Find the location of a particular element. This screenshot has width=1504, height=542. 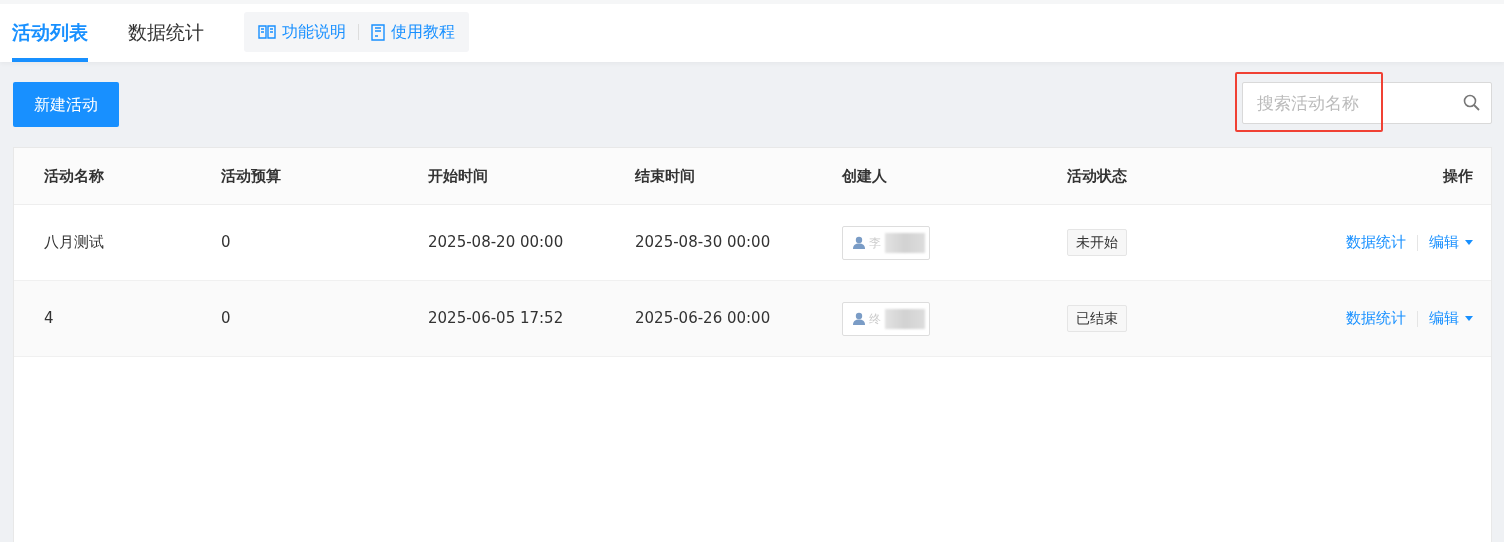

tab: 数据统计 is located at coordinates (166, 39).